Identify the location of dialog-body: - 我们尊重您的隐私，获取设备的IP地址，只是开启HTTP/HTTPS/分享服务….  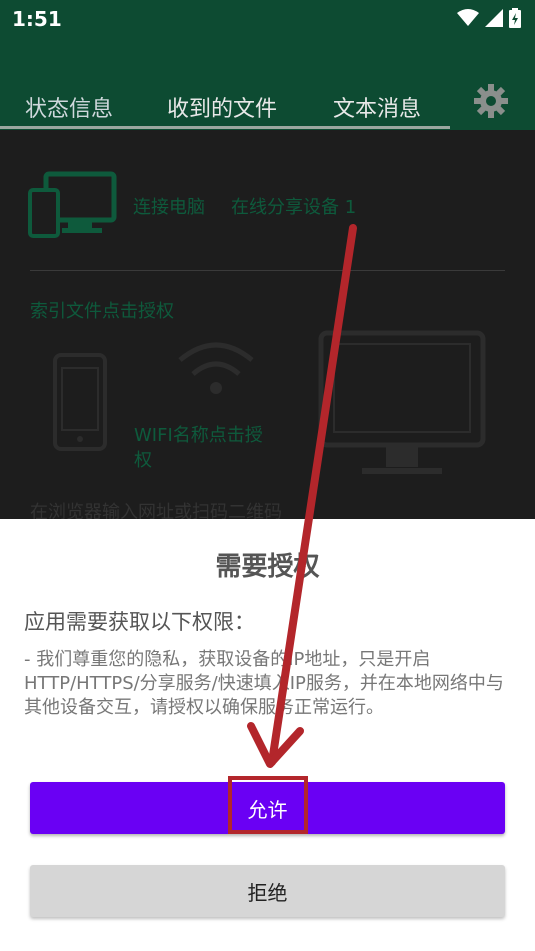
(264, 683).